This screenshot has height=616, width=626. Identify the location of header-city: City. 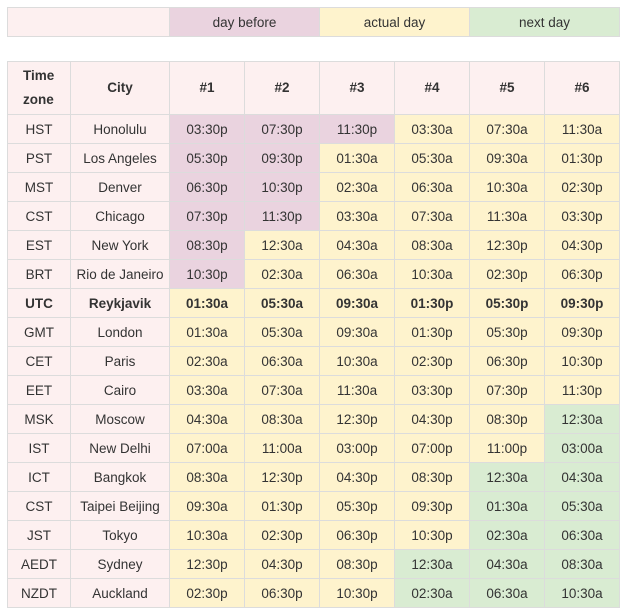
(120, 88).